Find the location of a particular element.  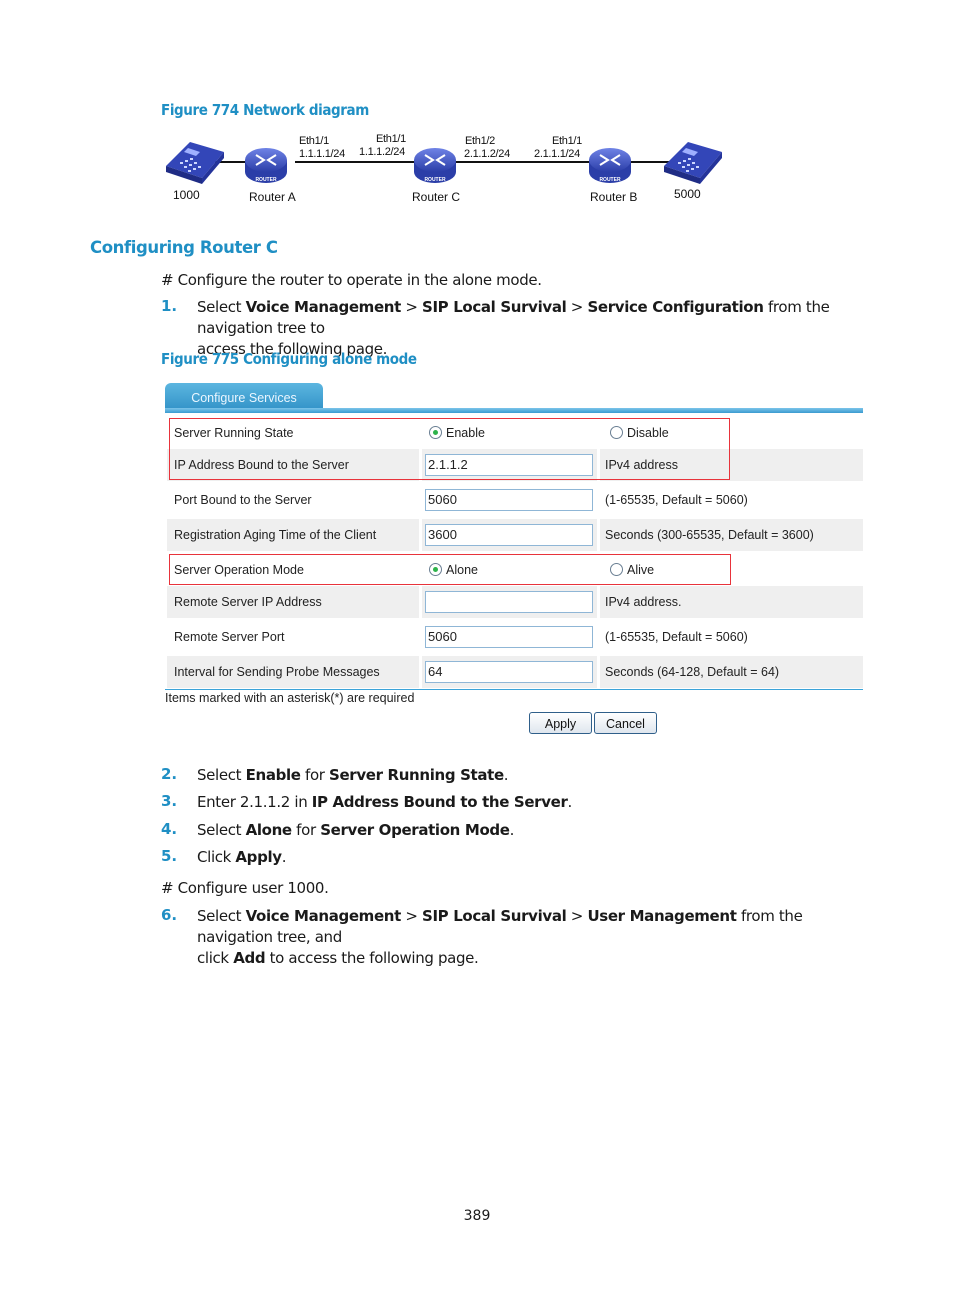

step-1-number: 1. is located at coordinates (169, 306).